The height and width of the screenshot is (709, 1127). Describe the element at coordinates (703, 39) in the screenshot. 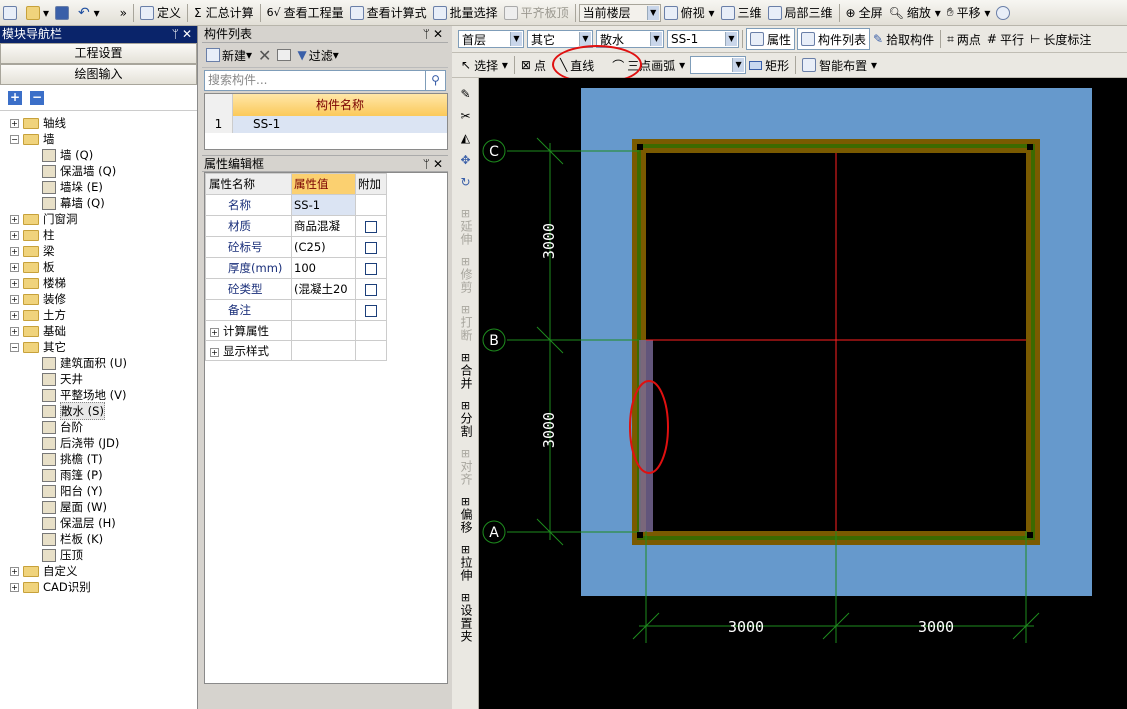

I see `component-select: SS-1 ▼` at that location.